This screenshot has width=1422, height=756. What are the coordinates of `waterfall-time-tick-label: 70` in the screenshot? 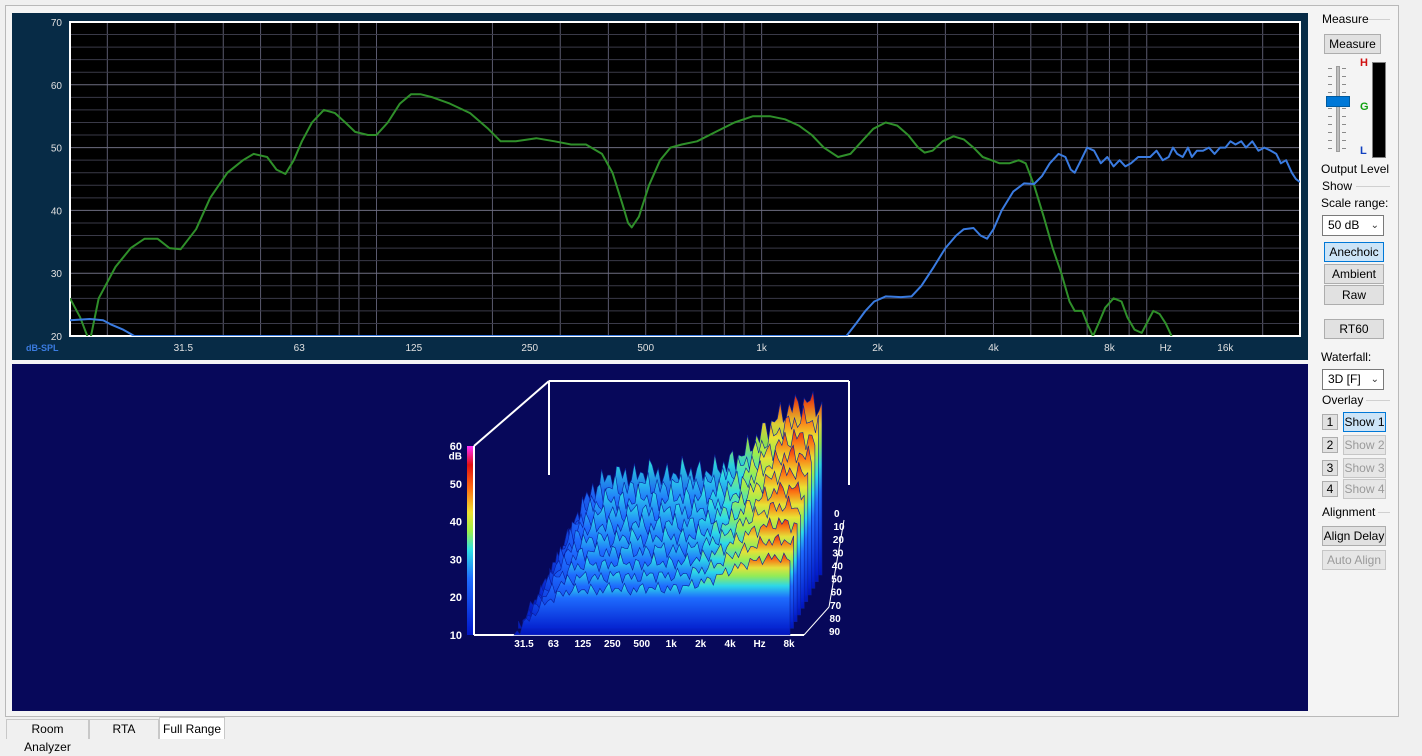 It's located at (836, 606).